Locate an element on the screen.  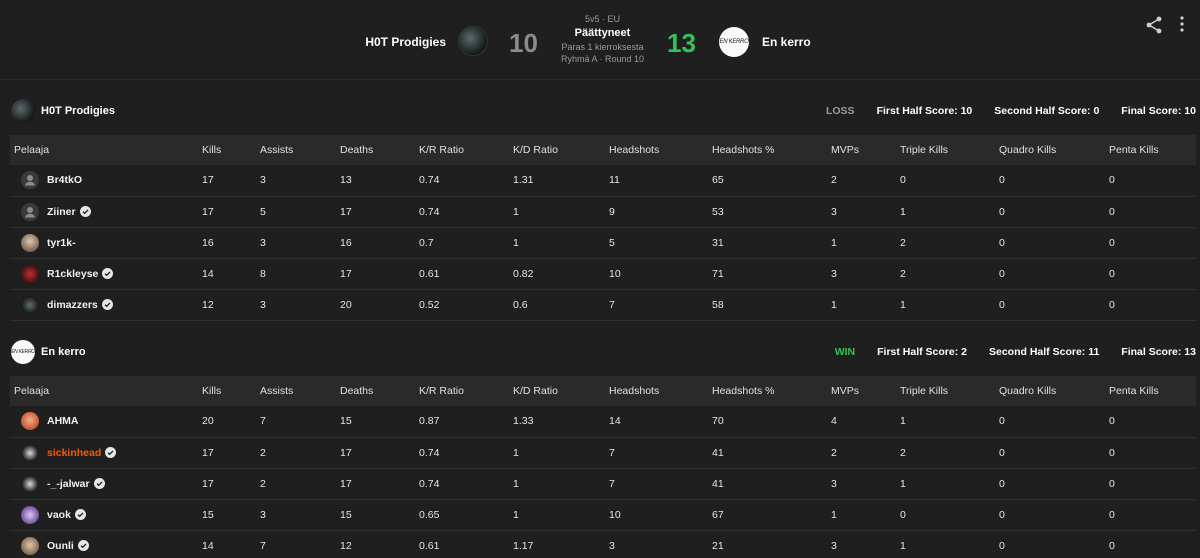
player-name: -_-jalwar is located at coordinates (68, 484).